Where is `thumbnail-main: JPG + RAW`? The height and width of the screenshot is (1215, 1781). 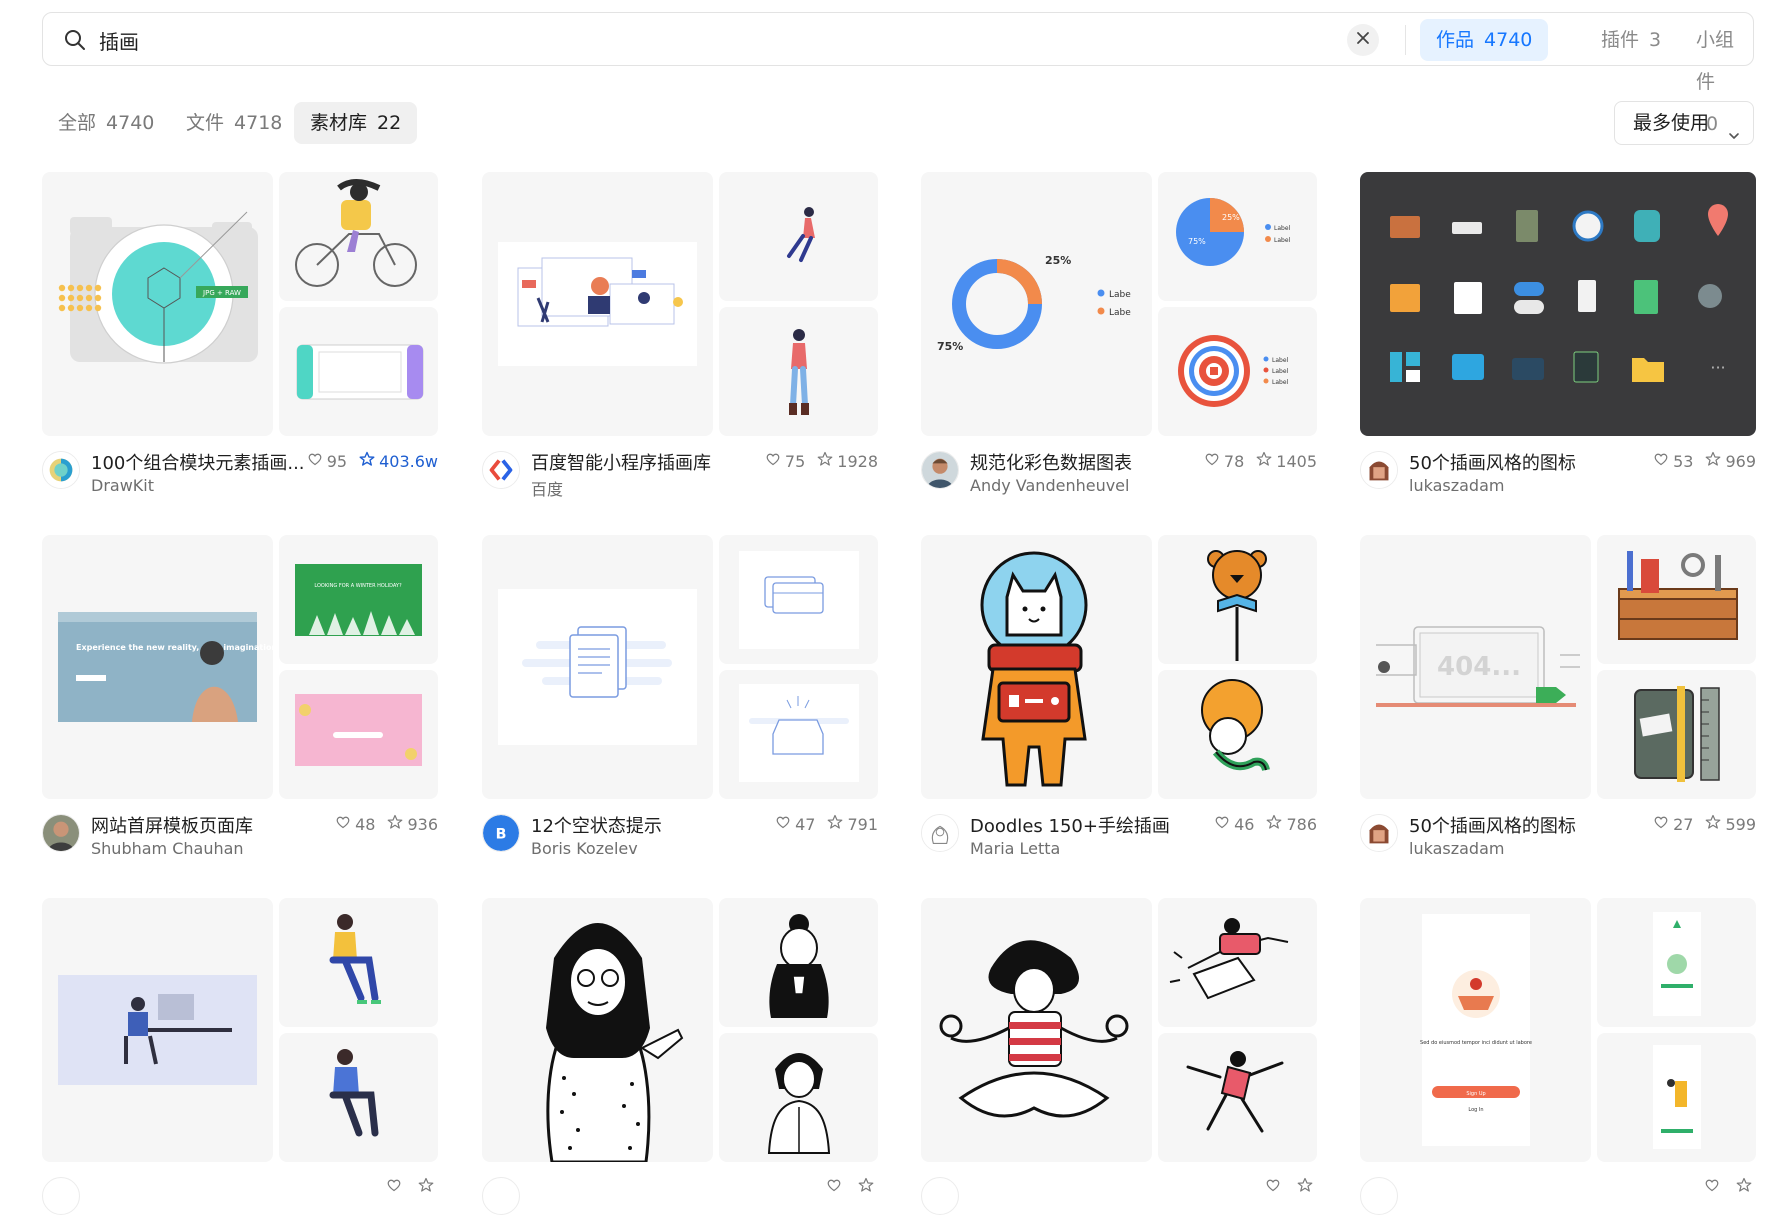
thumbnail-main: JPG + RAW is located at coordinates (157, 304).